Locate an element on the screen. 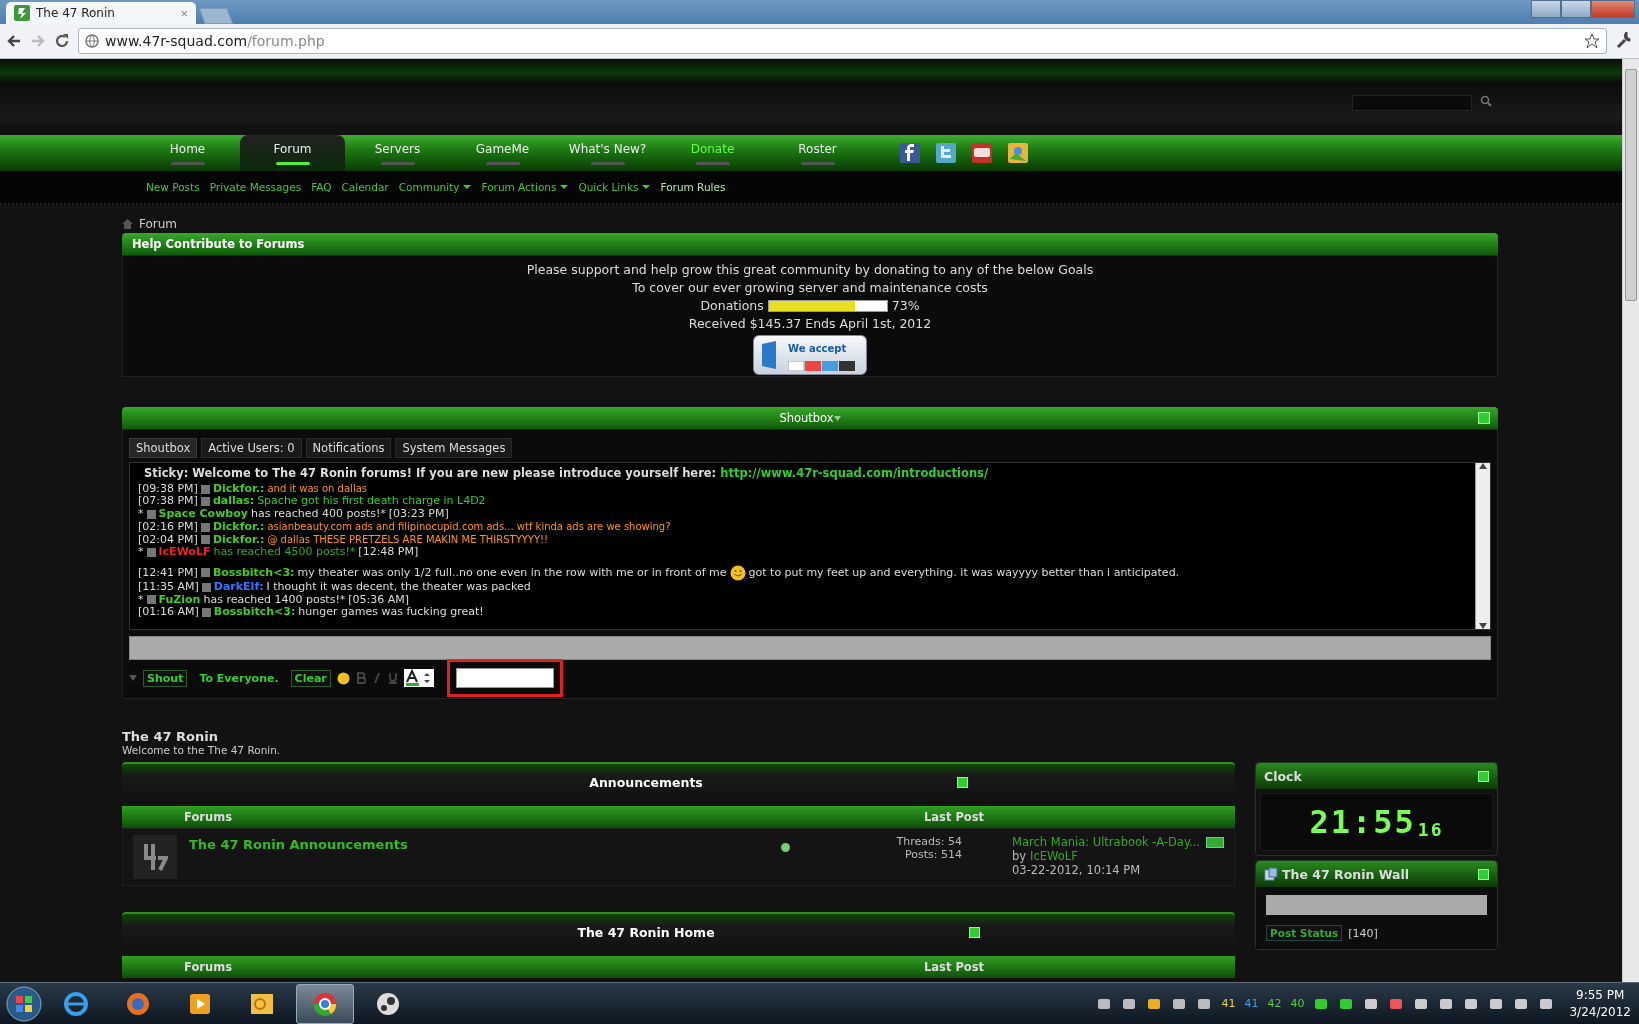 This screenshot has height=1024, width=1639. username: Space Cowboy is located at coordinates (203, 514).